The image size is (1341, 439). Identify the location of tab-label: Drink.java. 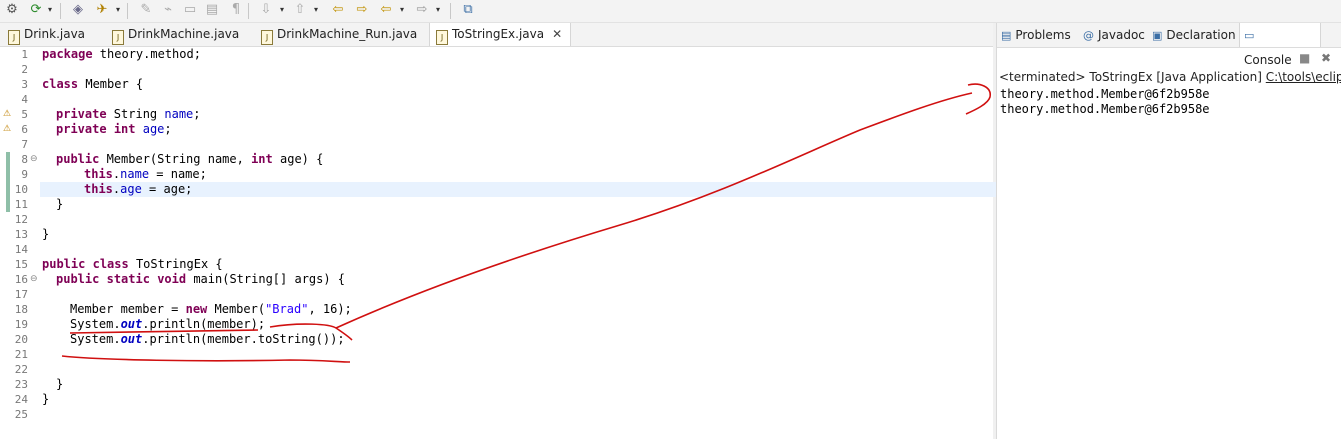
(55, 34).